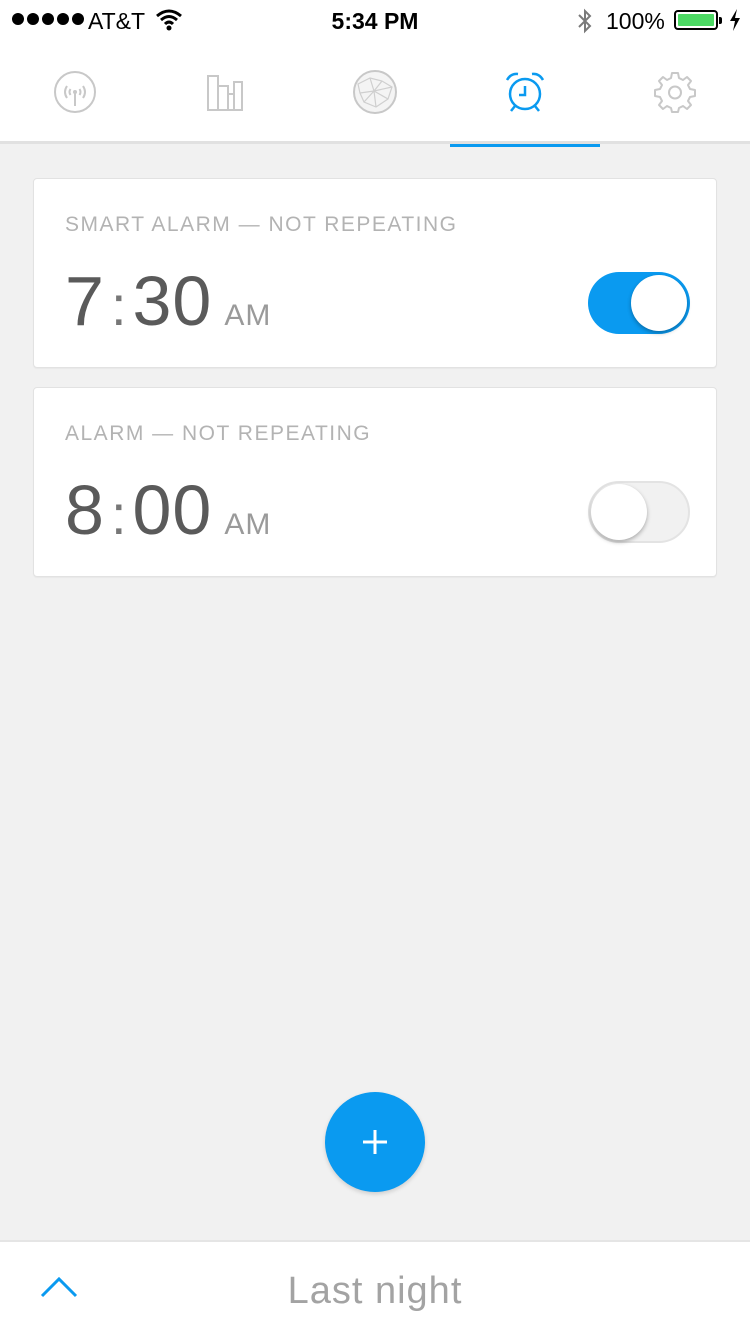  Describe the element at coordinates (375, 273) in the screenshot. I see `alarm-card: SMART ALARM — NOT REPEATING 7 : 30 AM` at that location.